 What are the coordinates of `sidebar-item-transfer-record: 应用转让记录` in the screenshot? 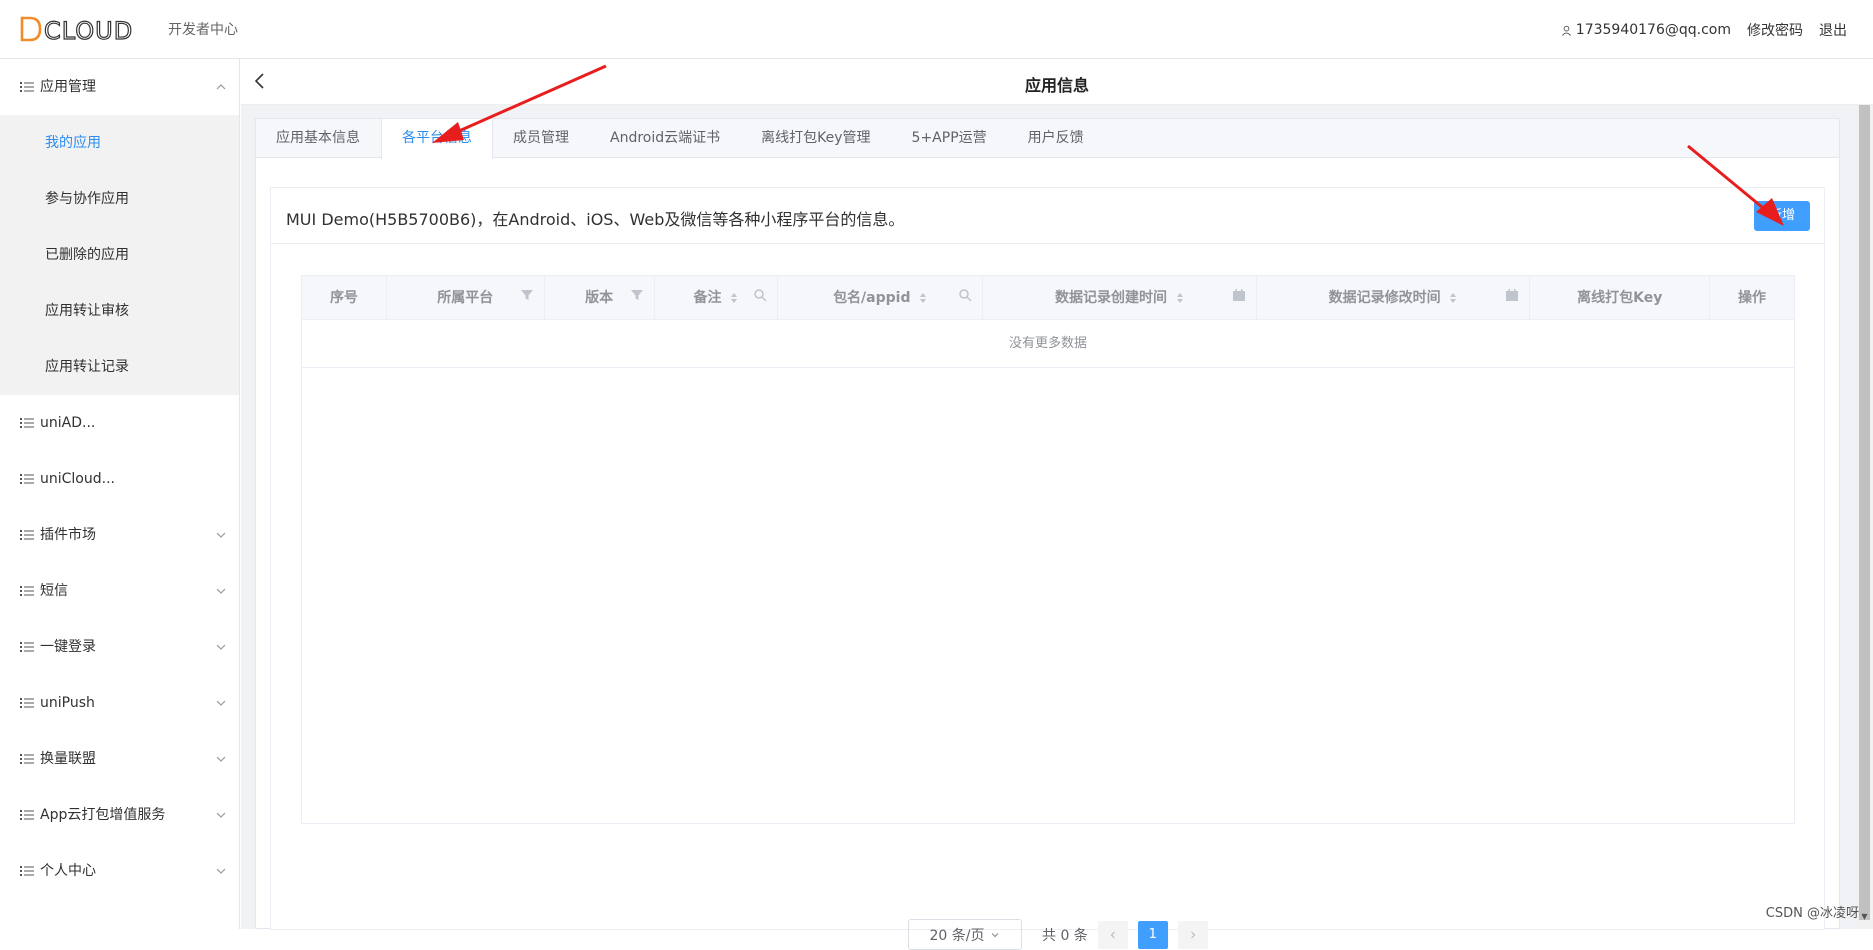 It's located at (119, 367).